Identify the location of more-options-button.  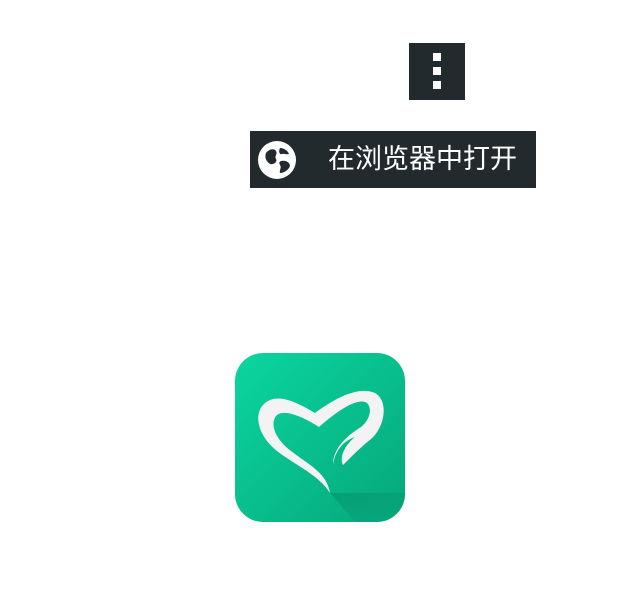
(437, 71).